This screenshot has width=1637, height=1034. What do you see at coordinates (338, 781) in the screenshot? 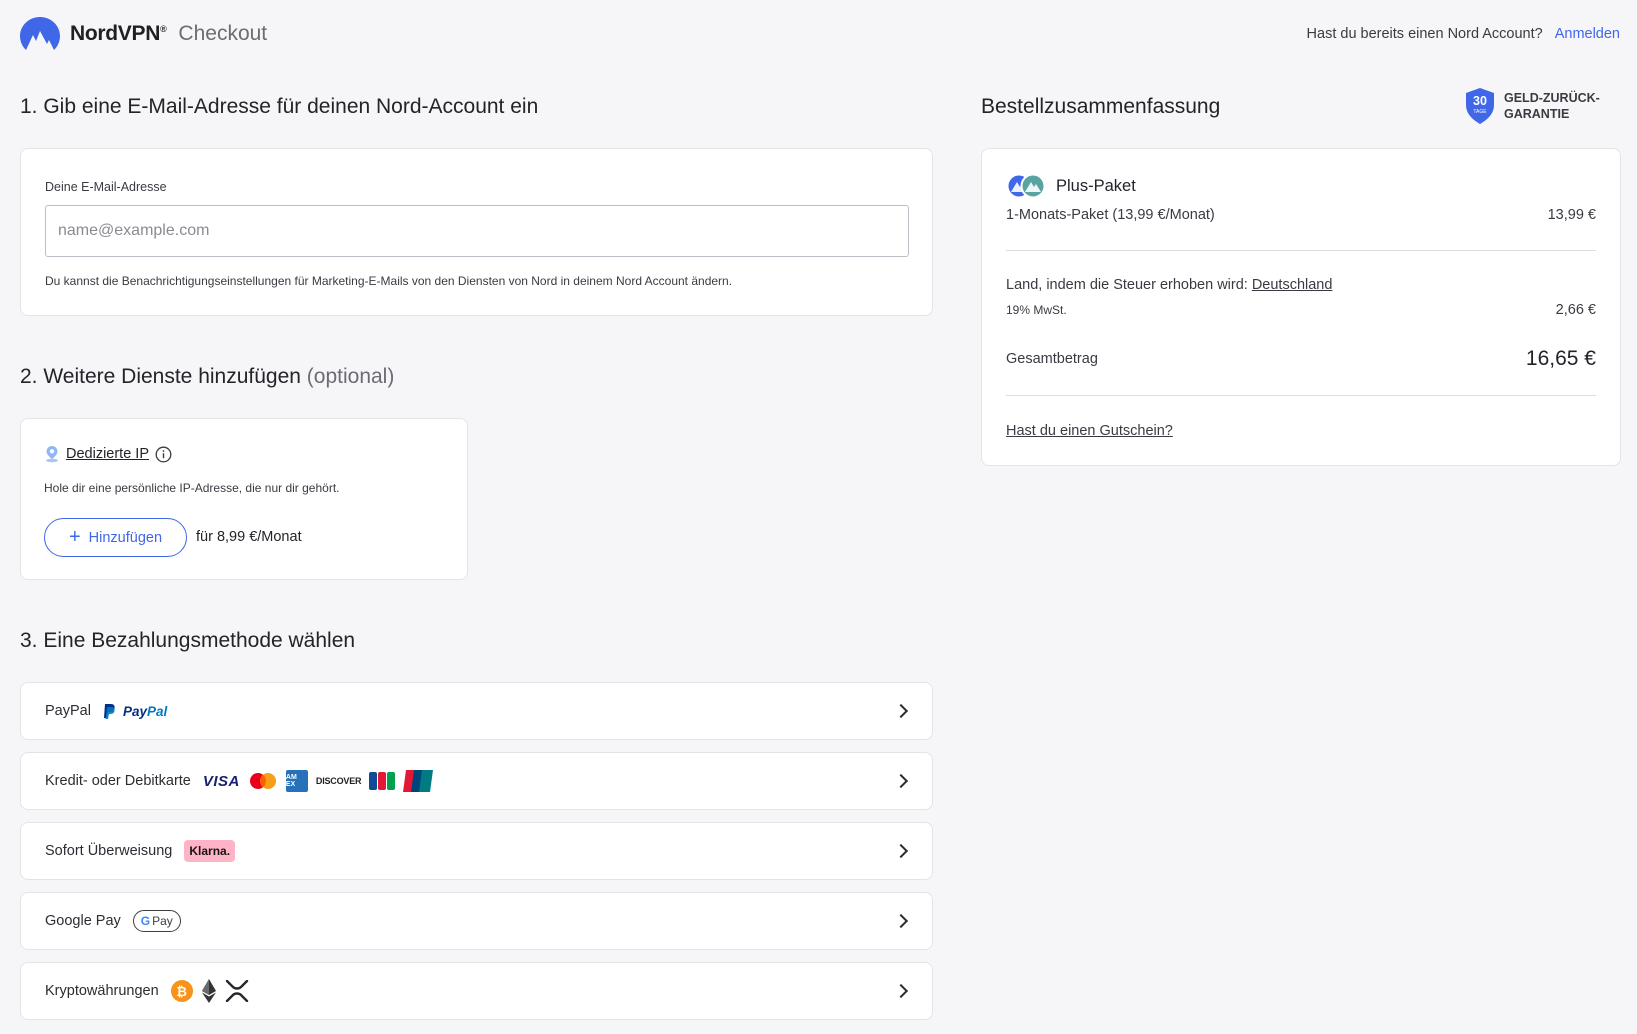
I see `discover-logo: DISCOVER` at bounding box center [338, 781].